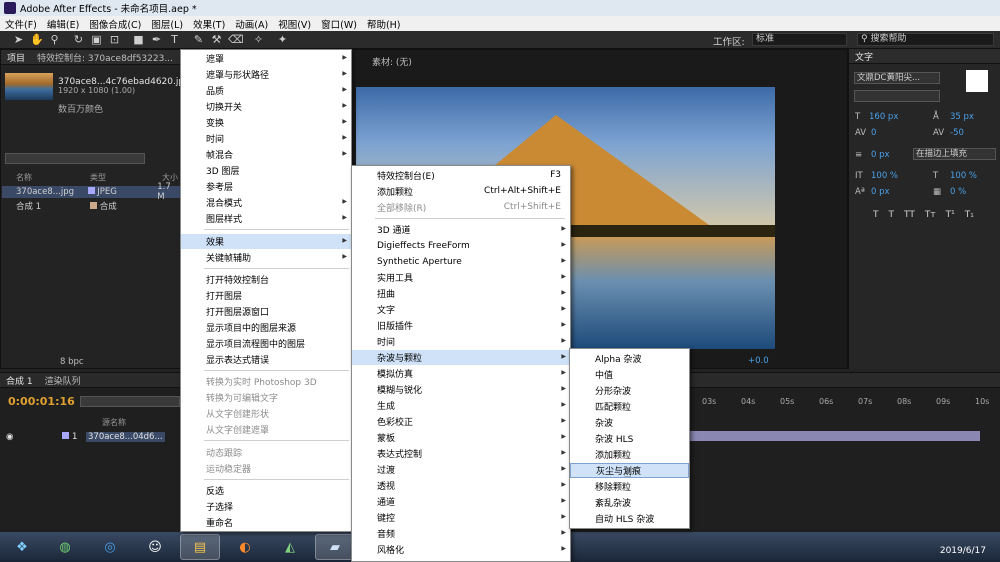  I want to click on project-item: 合成 1 合成, so click(91, 206).